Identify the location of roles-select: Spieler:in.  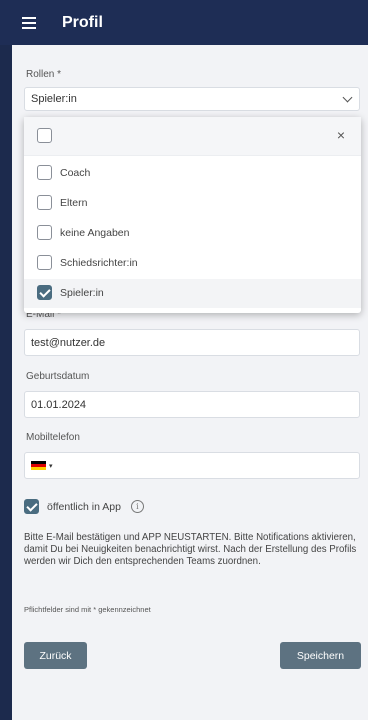
(192, 99).